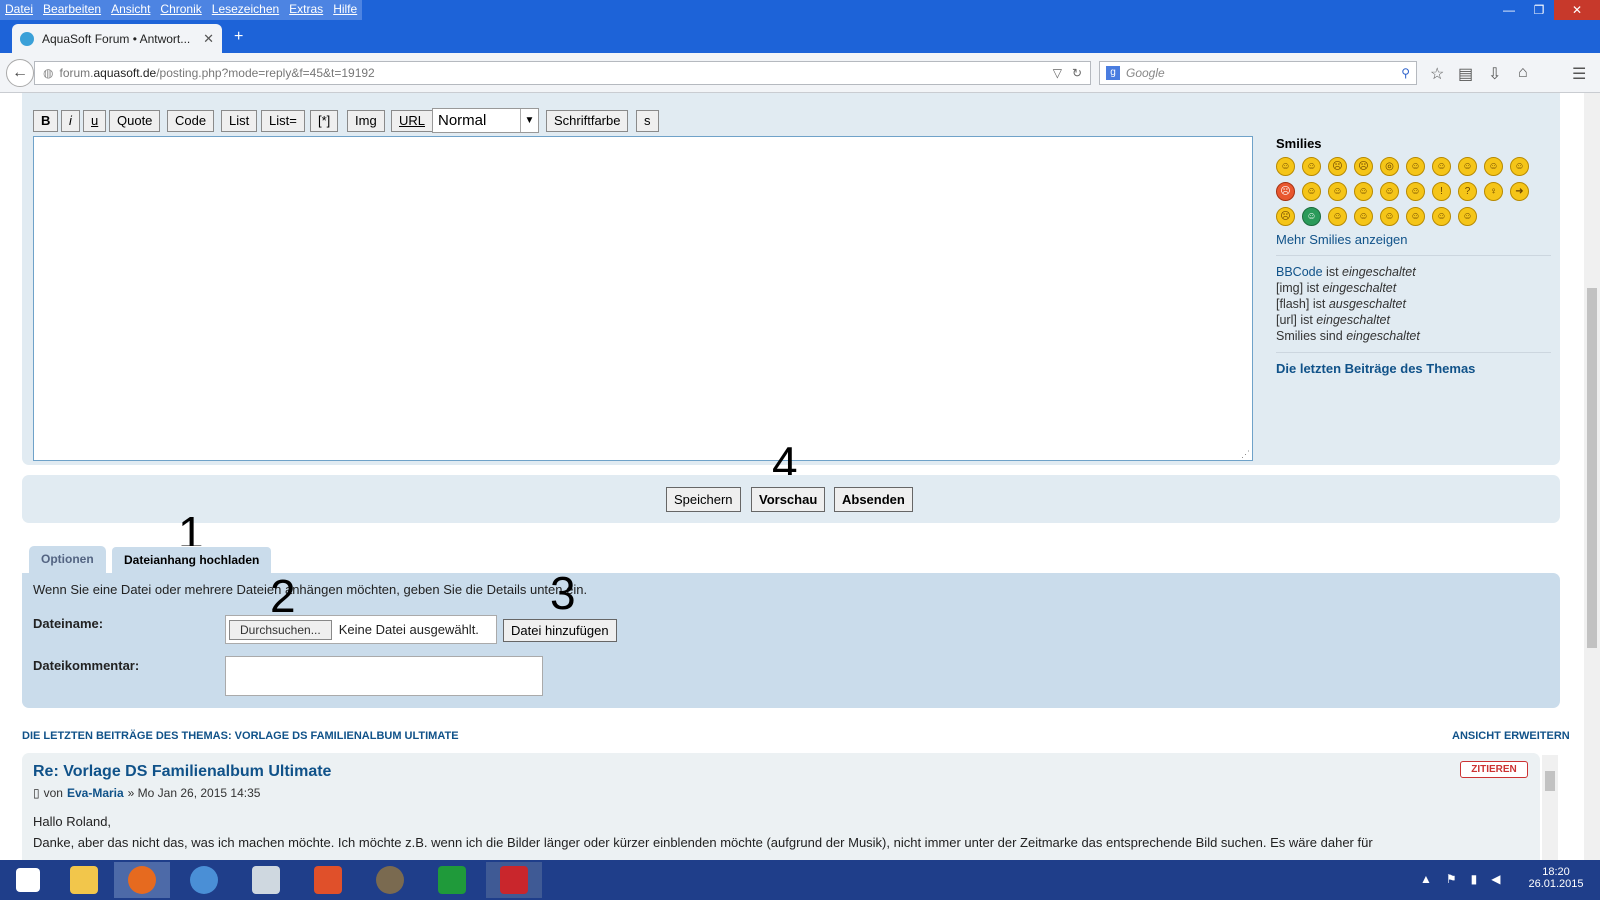 The width and height of the screenshot is (1600, 900). Describe the element at coordinates (587, 121) in the screenshot. I see `font-color-button: Schriftfarbe` at that location.